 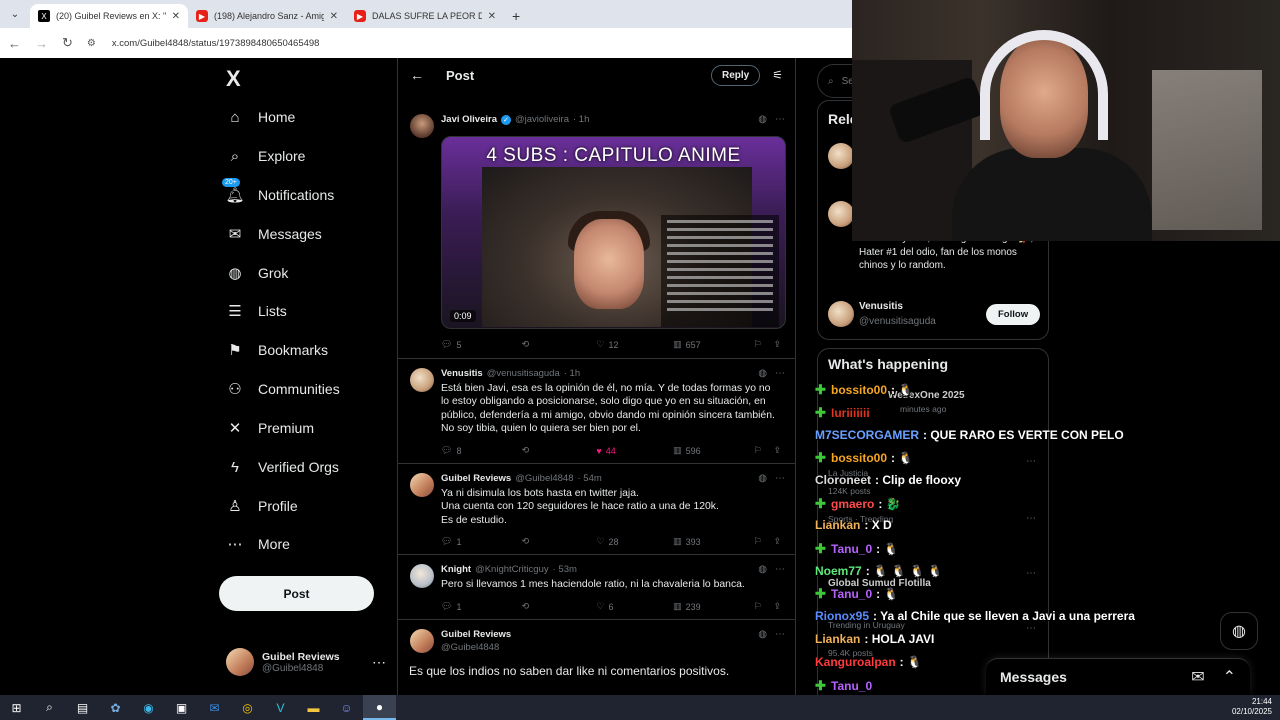 I want to click on system-clock: 21:44 02/10/2025, so click(x=1252, y=707).